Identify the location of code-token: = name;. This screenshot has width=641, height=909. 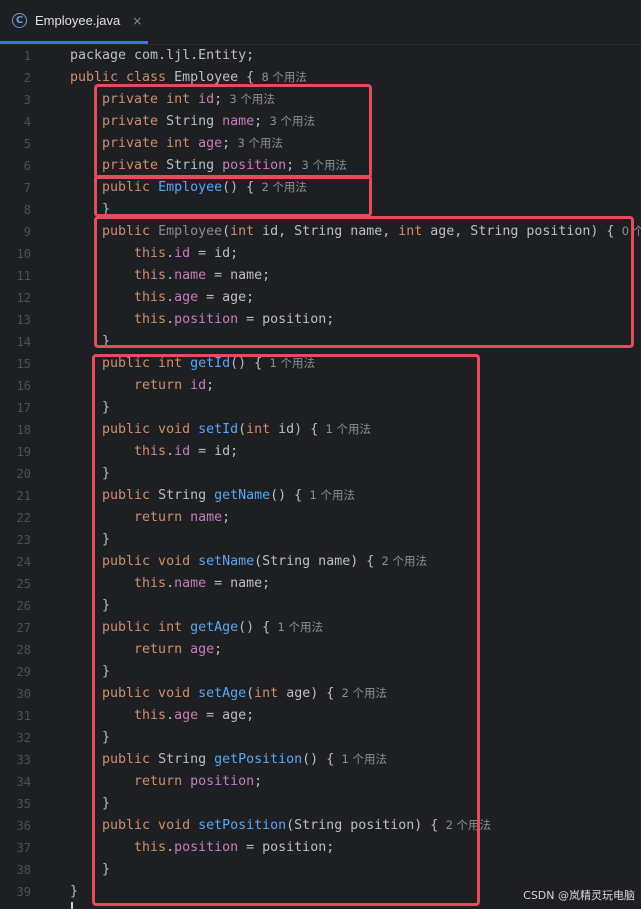
(238, 583).